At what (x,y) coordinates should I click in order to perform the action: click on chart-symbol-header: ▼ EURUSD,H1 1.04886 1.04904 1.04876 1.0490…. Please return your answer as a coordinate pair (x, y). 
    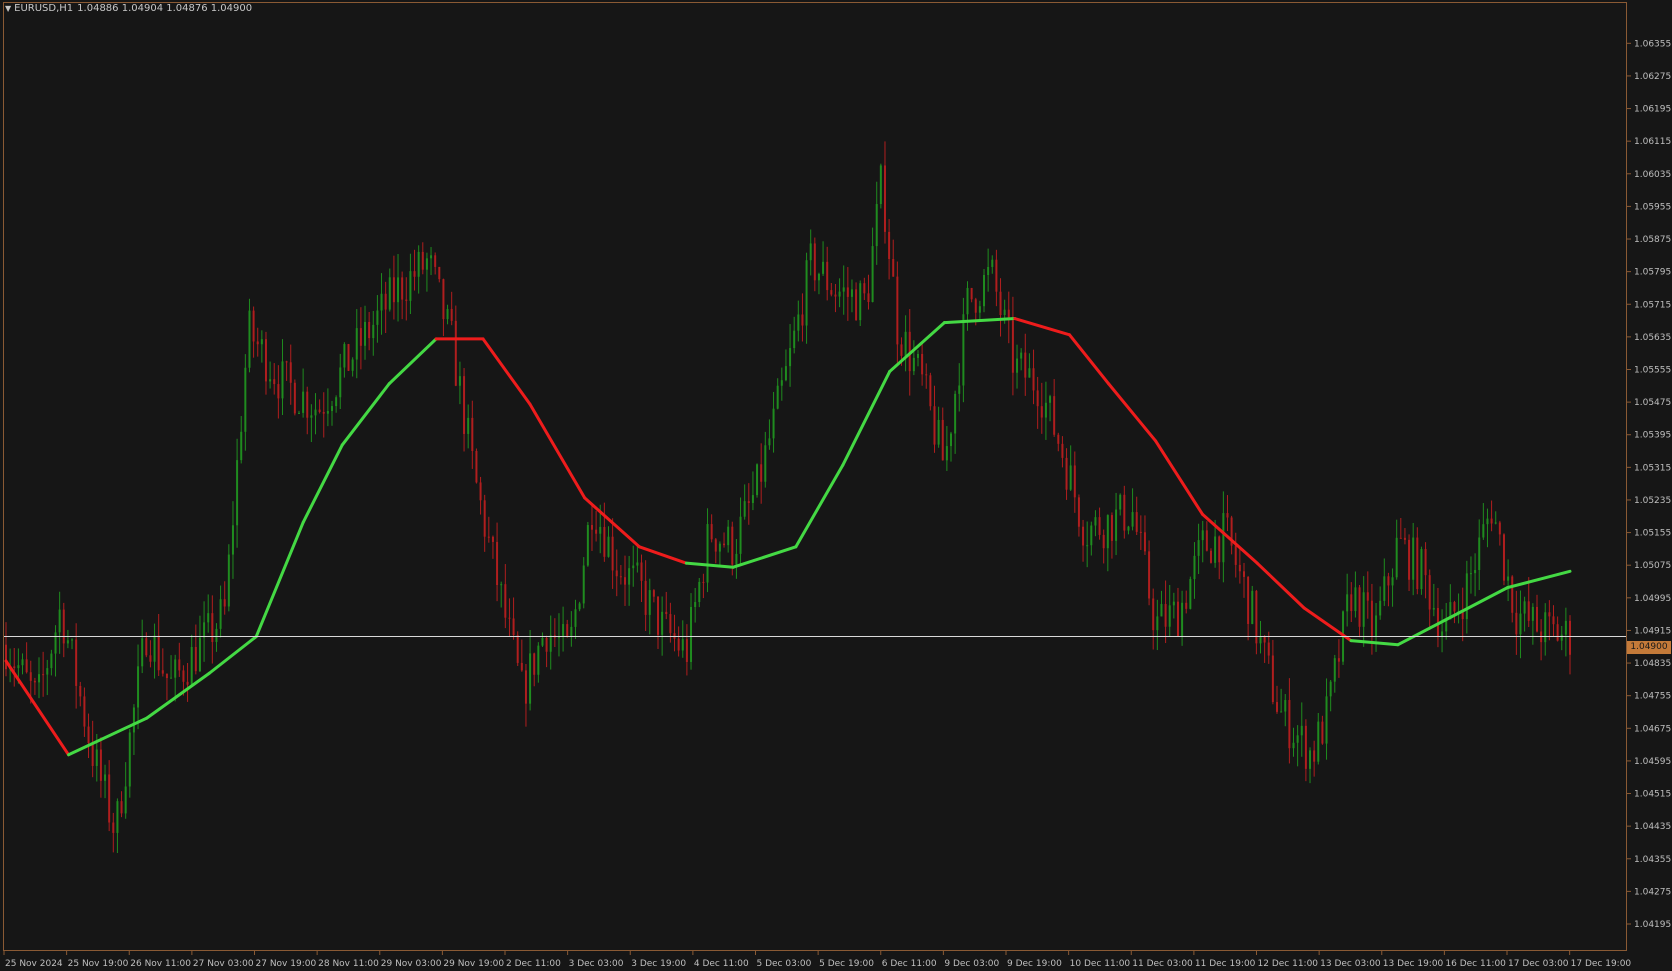
    Looking at the image, I should click on (128, 8).